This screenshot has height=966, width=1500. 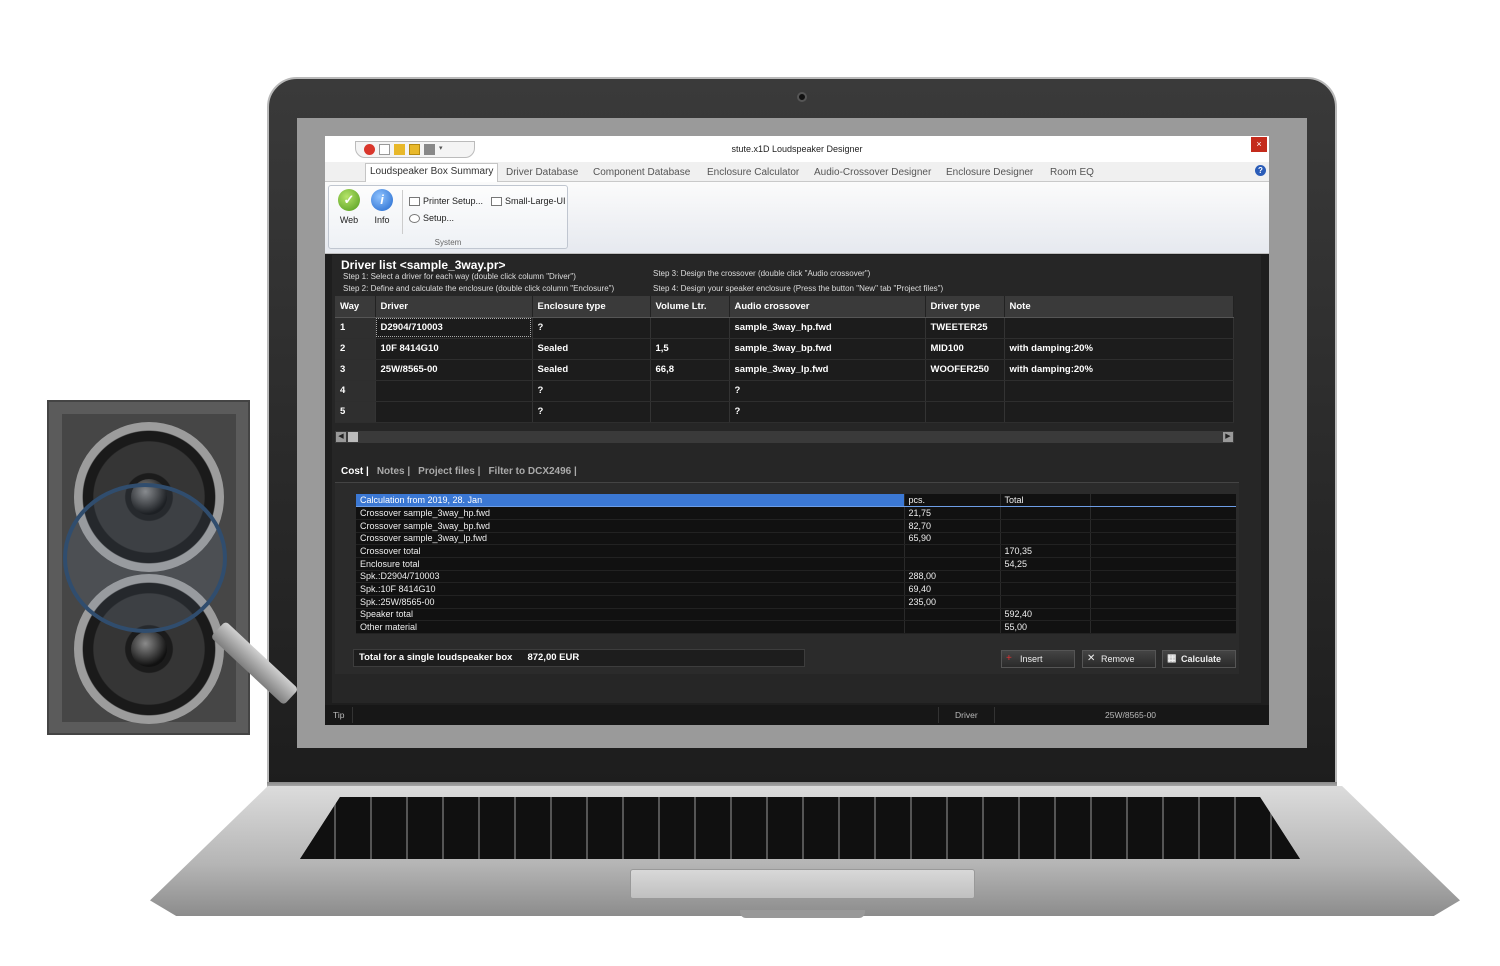 What do you see at coordinates (432, 172) in the screenshot?
I see `tab-loudspeaker-box-summary: Loudspeaker Box Summary` at bounding box center [432, 172].